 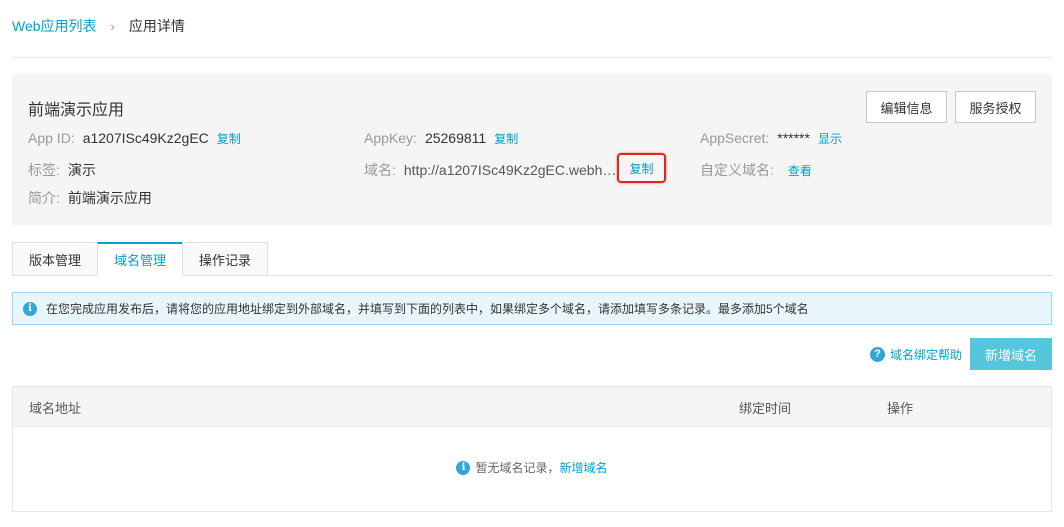 I want to click on tag-field: 标签: 演示, so click(x=62, y=170).